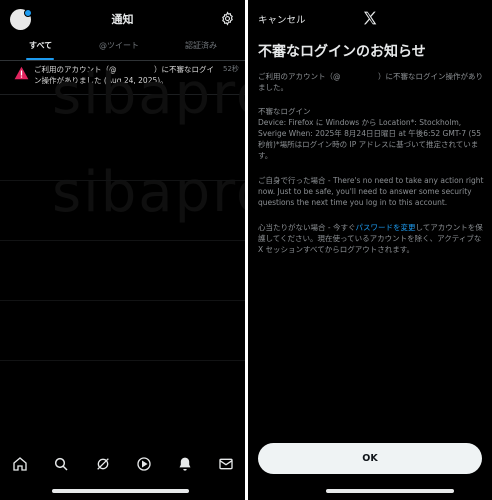  What do you see at coordinates (21, 73) in the screenshot?
I see `warning-icon` at bounding box center [21, 73].